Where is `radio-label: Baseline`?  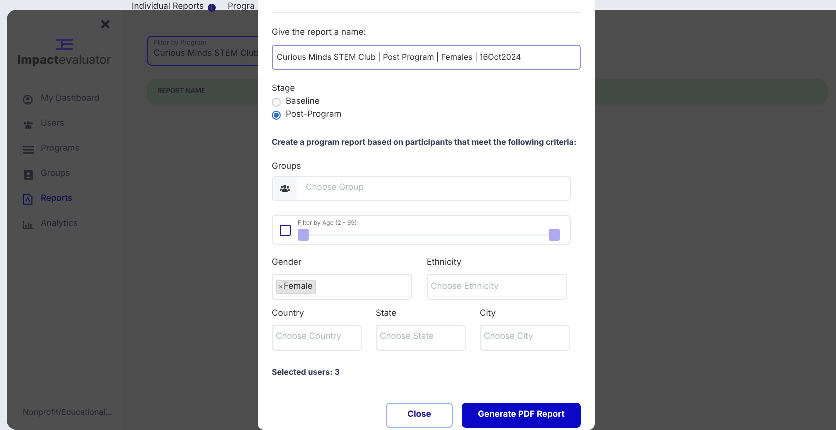 radio-label: Baseline is located at coordinates (303, 102).